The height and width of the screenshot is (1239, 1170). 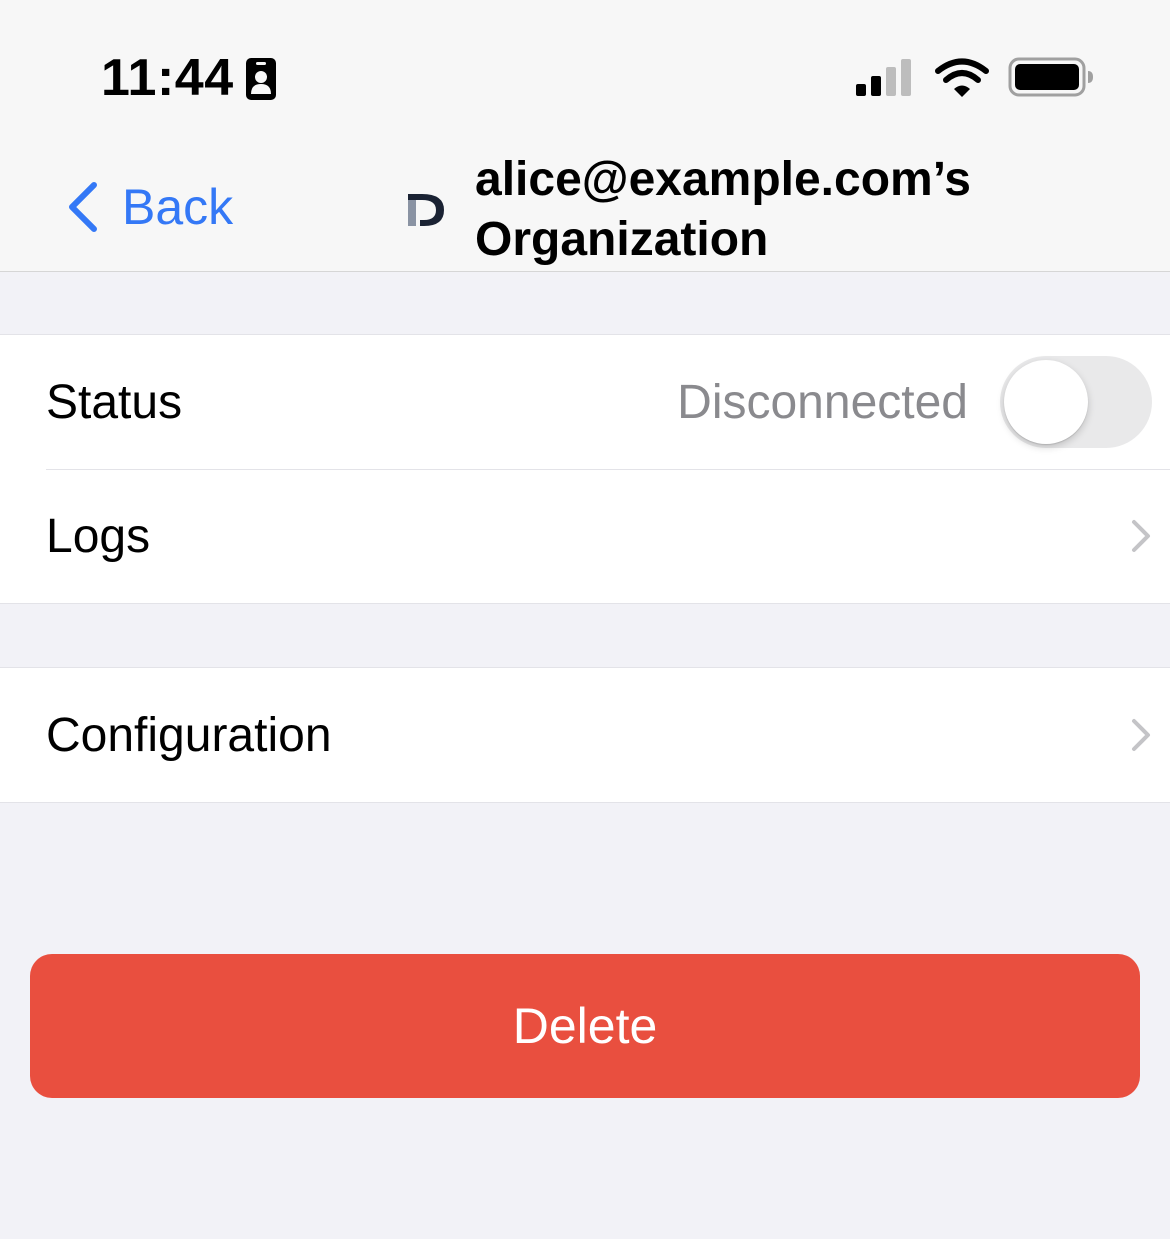 I want to click on configuration-section: Configuration, so click(x=585, y=735).